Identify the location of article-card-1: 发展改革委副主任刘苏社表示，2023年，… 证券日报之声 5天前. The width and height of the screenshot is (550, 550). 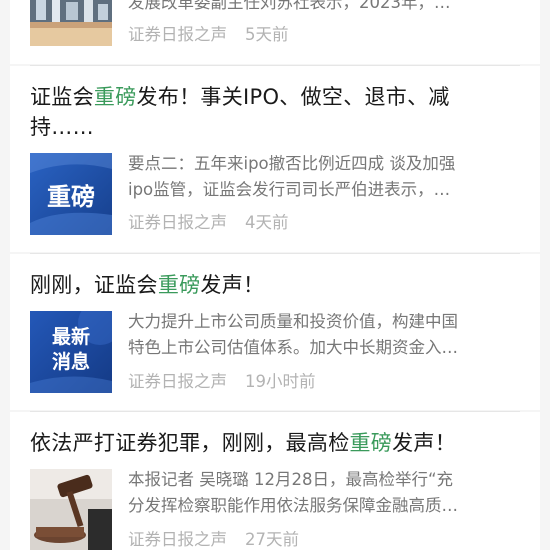
(275, 32).